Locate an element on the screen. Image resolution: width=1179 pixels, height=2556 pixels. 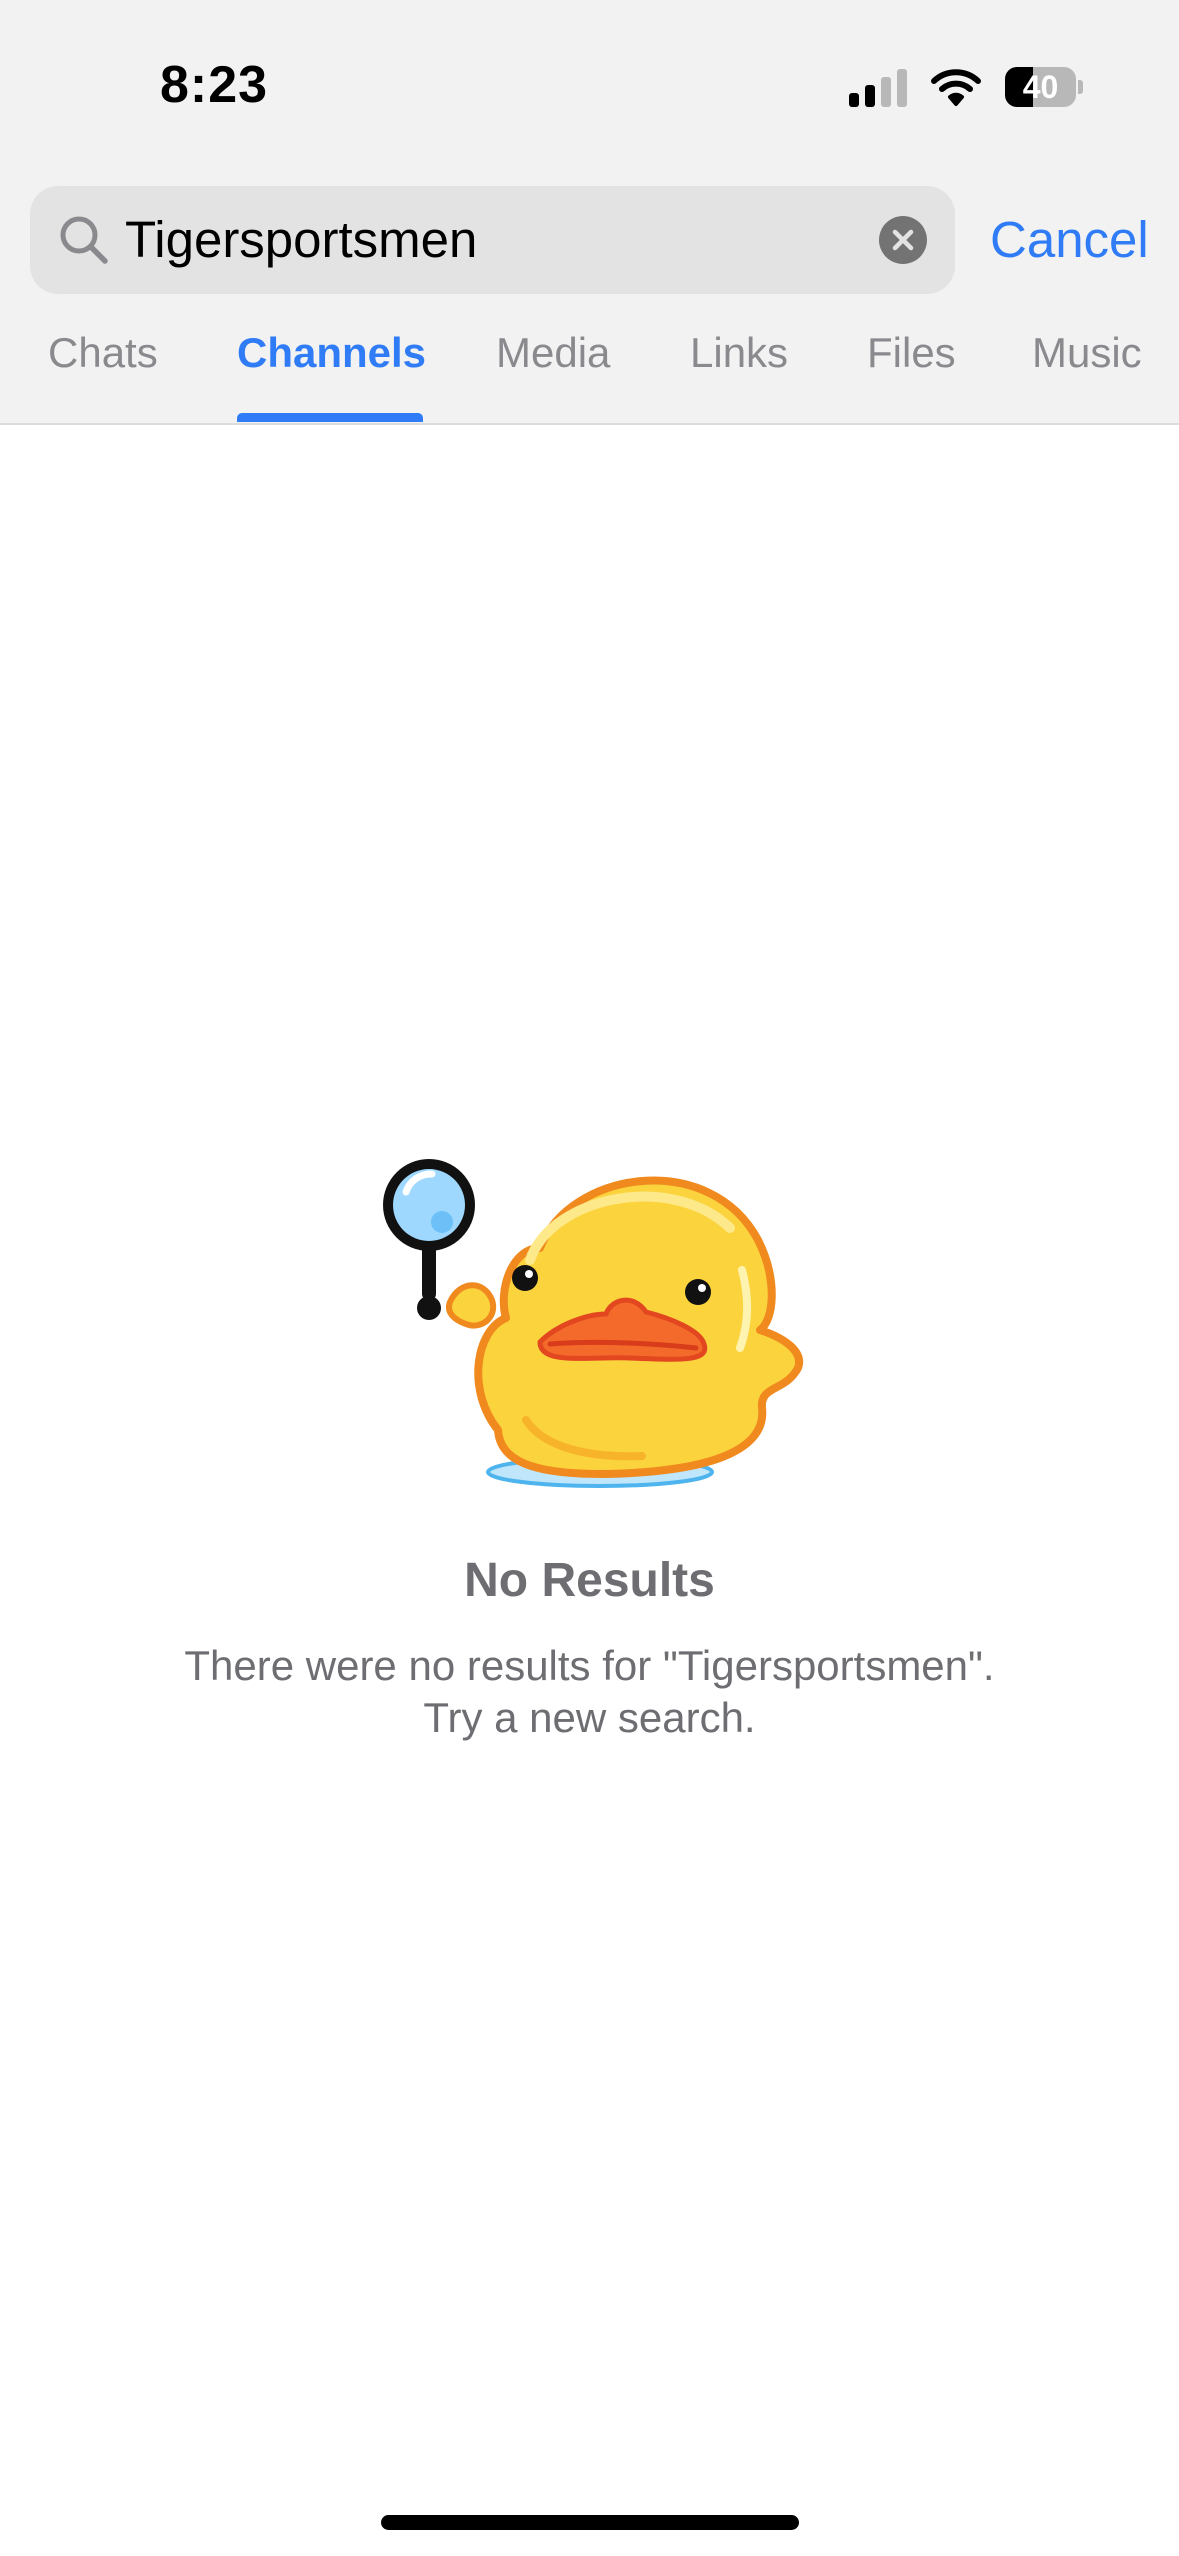
duck-with-magnifier-illustration is located at coordinates (593, 1319).